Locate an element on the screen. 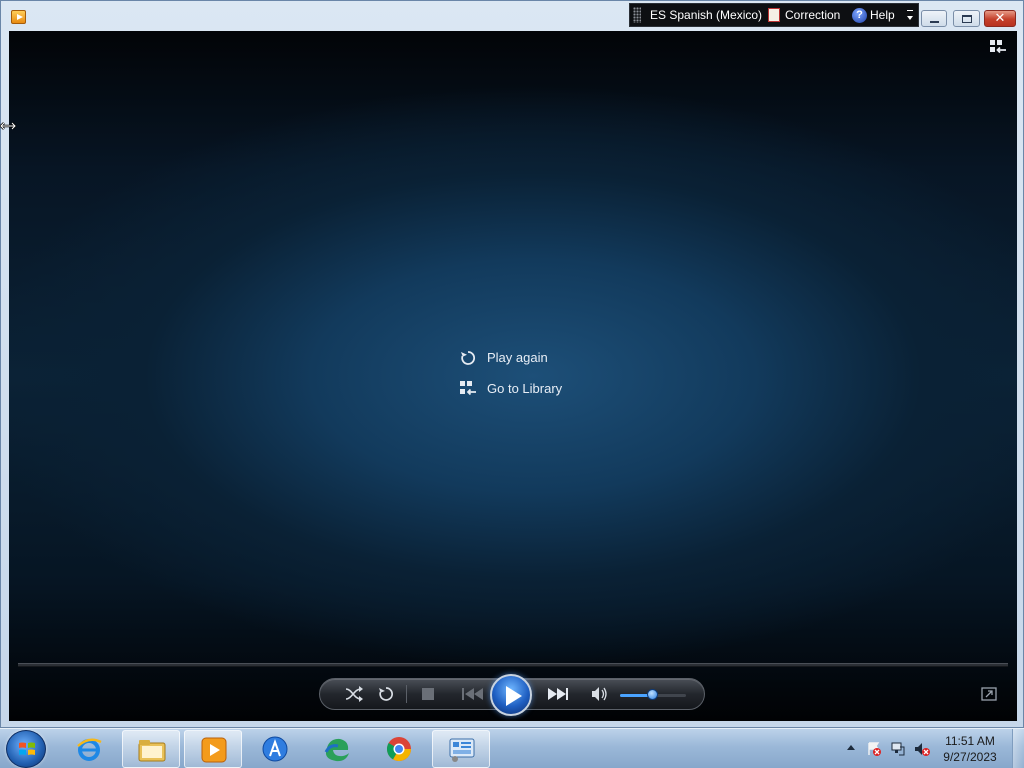 This screenshot has height=768, width=1024. volume-thumb is located at coordinates (652, 694).